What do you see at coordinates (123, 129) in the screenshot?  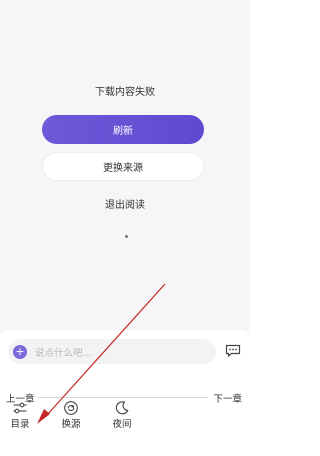 I see `refresh-button: 刷新` at bounding box center [123, 129].